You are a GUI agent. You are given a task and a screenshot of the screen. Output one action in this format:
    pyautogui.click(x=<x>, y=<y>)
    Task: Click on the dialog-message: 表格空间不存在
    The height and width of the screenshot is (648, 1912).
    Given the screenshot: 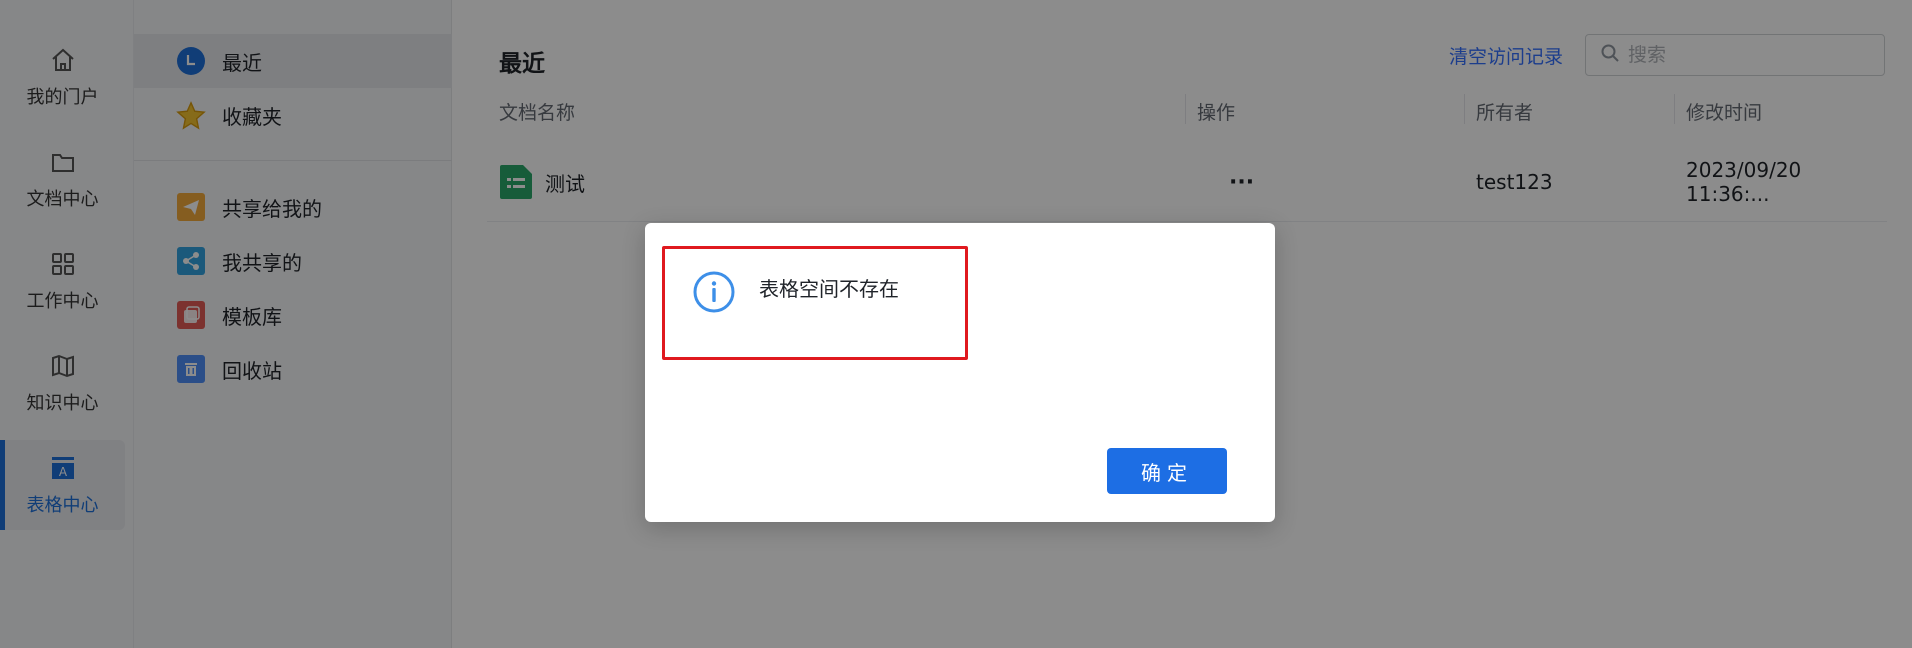 What is the action you would take?
    pyautogui.click(x=829, y=289)
    